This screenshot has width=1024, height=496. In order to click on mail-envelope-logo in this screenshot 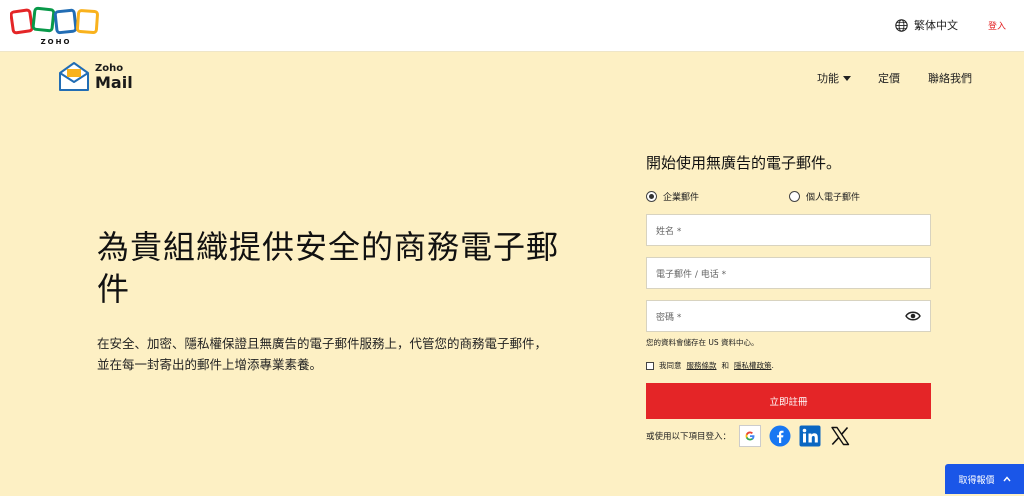, I will do `click(74, 76)`.